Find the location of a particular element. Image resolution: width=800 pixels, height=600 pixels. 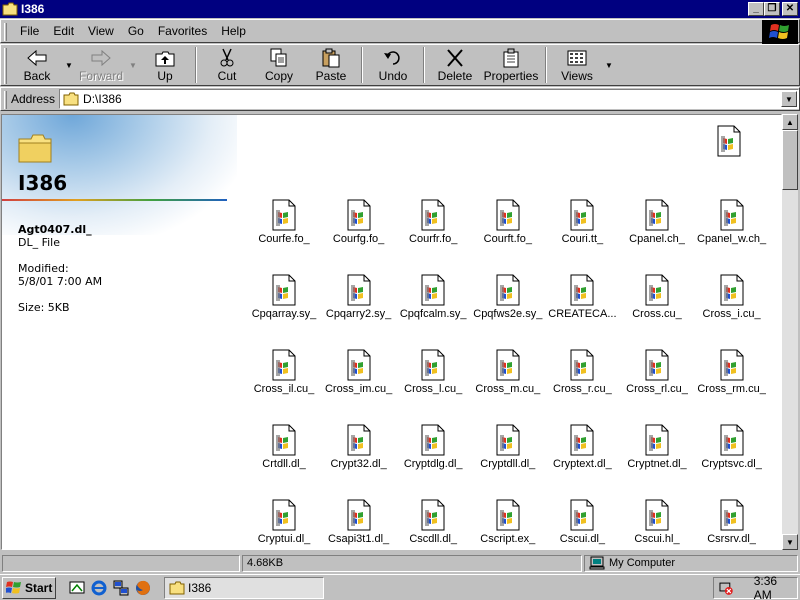

file-item: Cross_rm.cu_ is located at coordinates (732, 372).